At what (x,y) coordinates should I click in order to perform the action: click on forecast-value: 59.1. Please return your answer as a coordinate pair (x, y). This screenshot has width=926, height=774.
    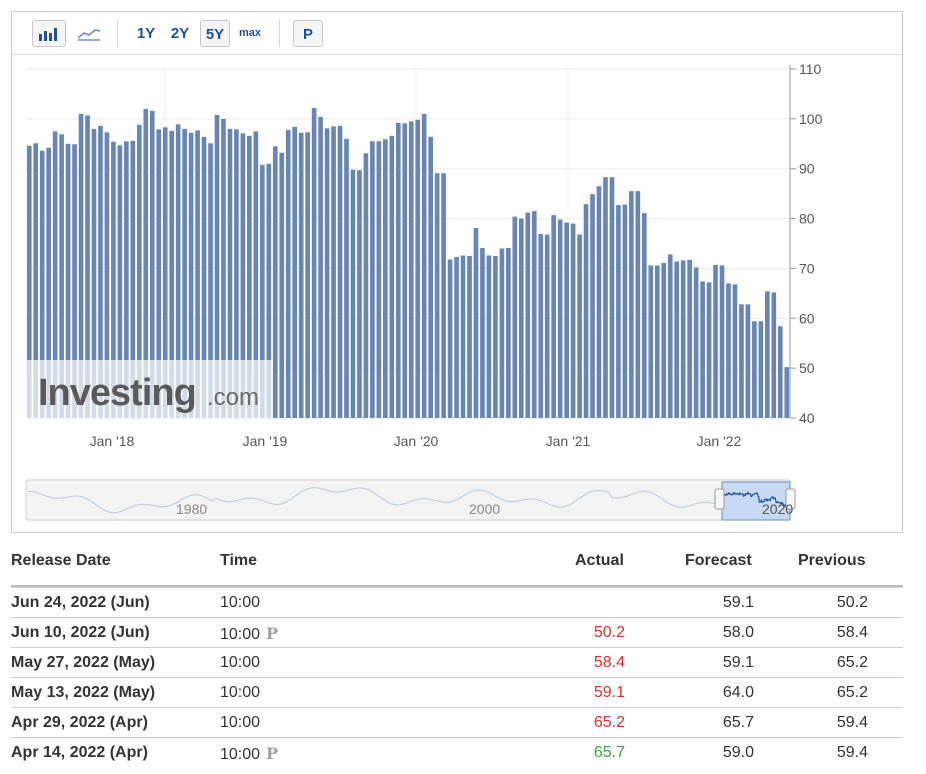
    Looking at the image, I should click on (738, 602).